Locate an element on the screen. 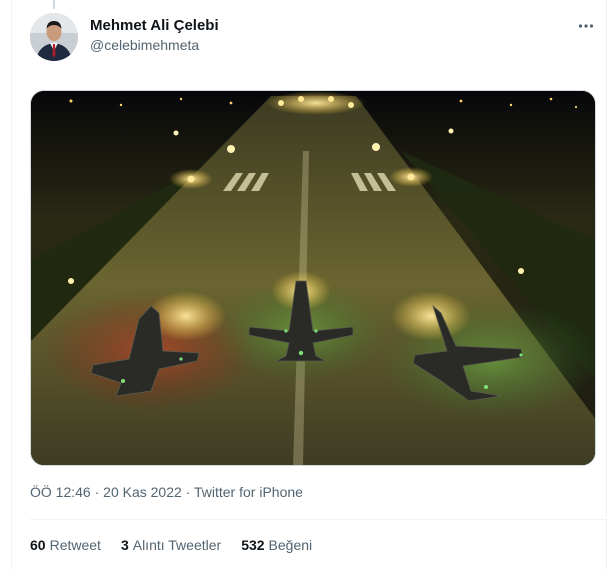  divider is located at coordinates (318, 519).